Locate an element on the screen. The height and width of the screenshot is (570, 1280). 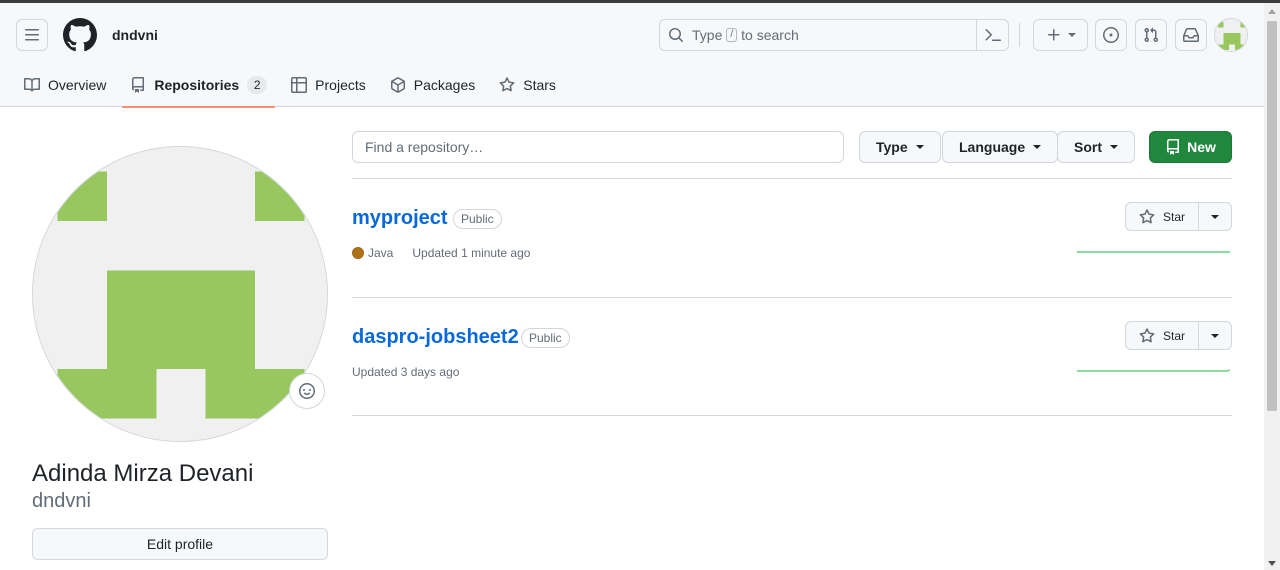
github-logo-icon is located at coordinates (80, 35).